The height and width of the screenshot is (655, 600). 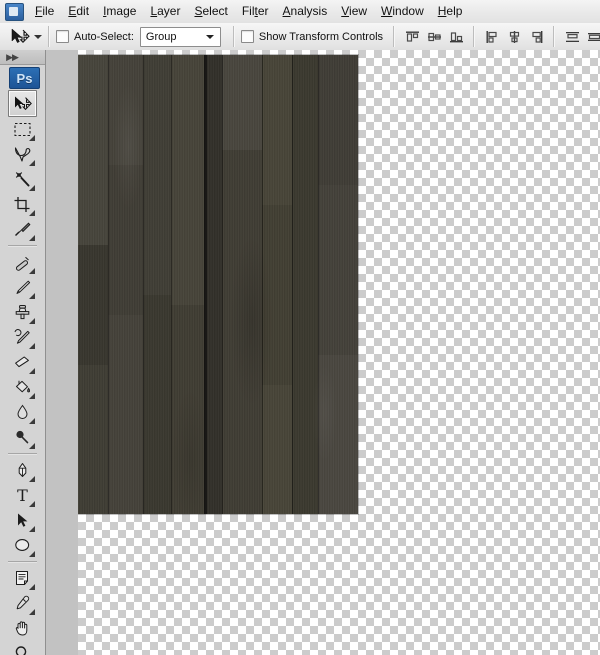 I want to click on distribute-vertical-centers-button, so click(x=592, y=37).